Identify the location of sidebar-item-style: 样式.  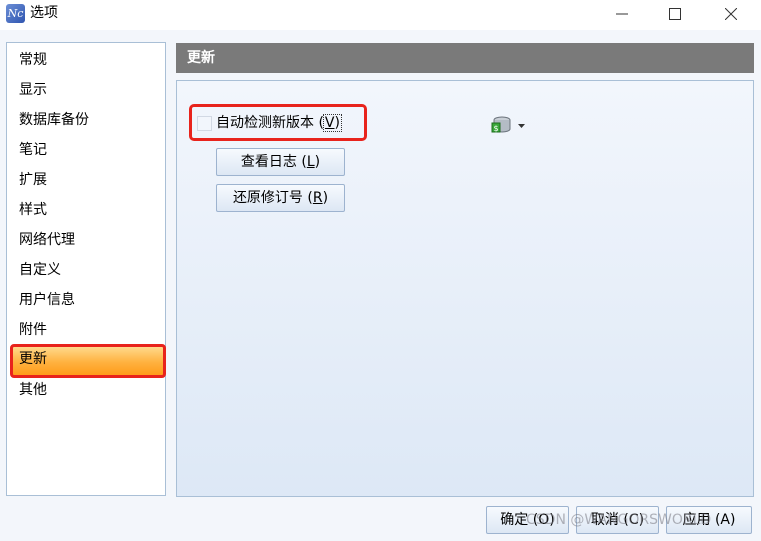
(88, 210).